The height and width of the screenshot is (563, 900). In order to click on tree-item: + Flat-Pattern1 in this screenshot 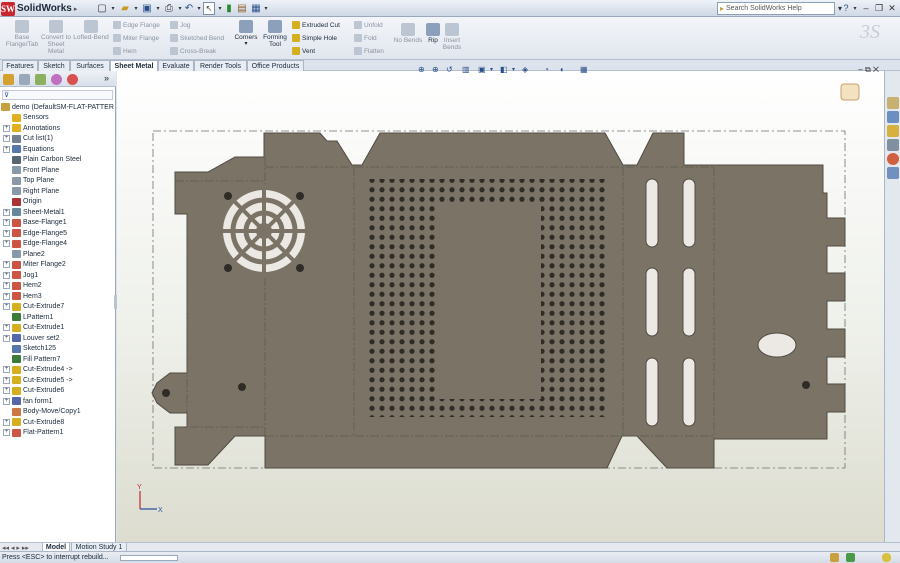, I will do `click(33, 433)`.